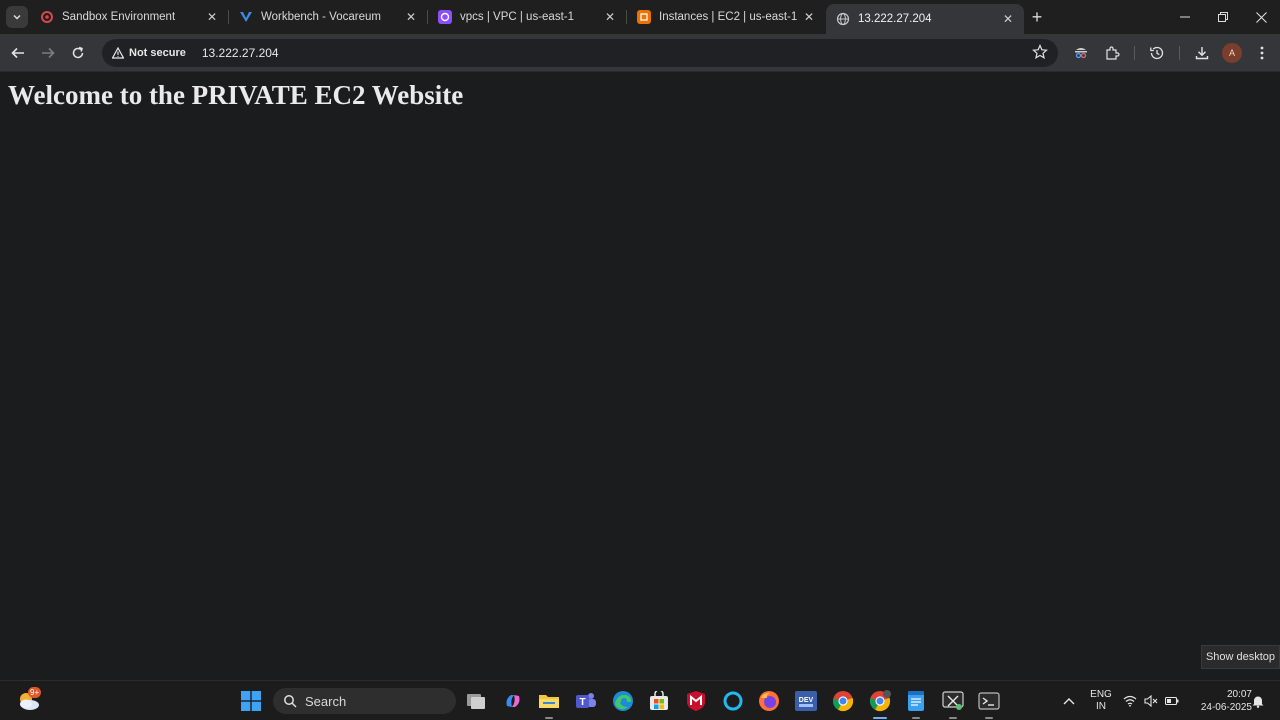  I want to click on snipping-tool-button, so click(953, 703).